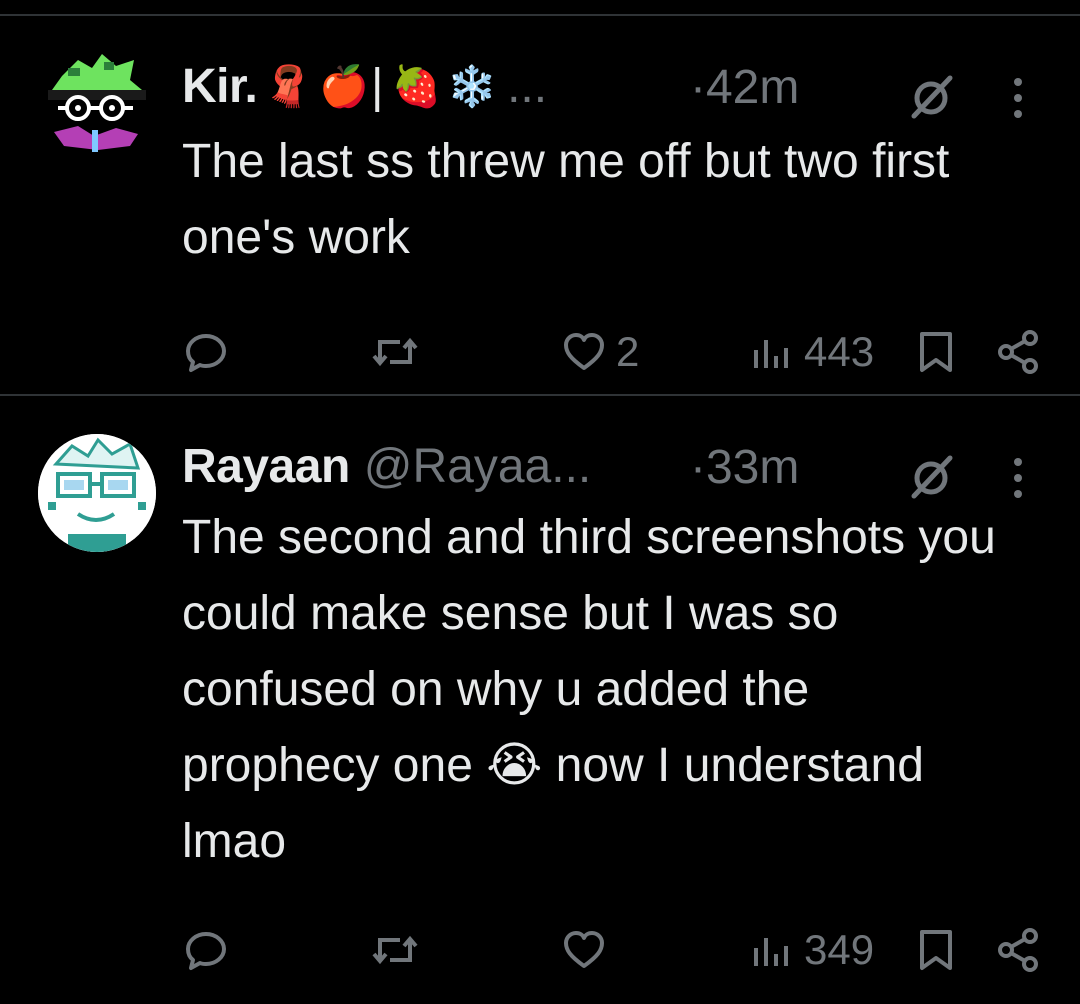 This screenshot has height=1004, width=1080. I want to click on like-button, so click(588, 950).